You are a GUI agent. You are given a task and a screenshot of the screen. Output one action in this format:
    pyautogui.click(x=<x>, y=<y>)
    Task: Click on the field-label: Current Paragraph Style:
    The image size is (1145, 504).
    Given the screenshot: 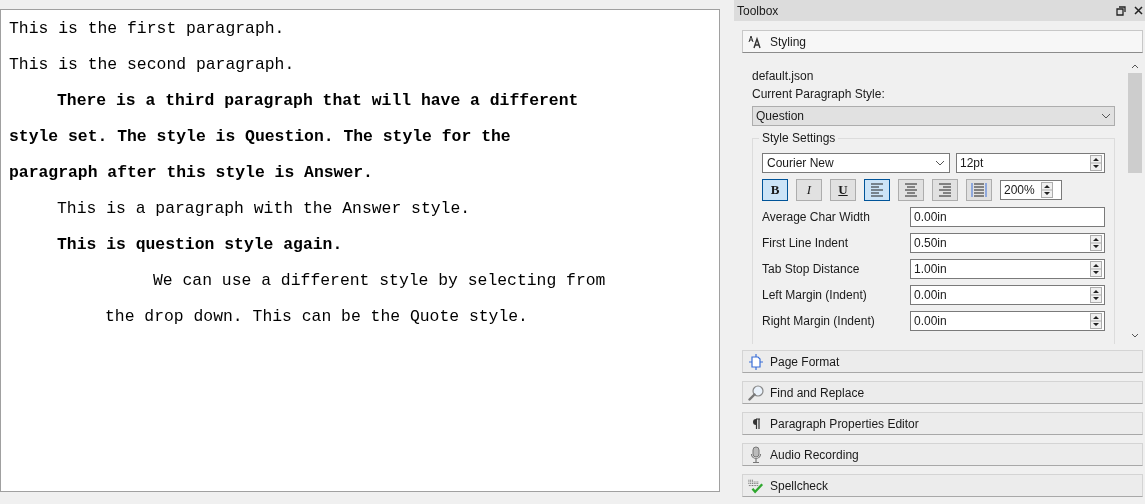 What is the action you would take?
    pyautogui.click(x=819, y=94)
    